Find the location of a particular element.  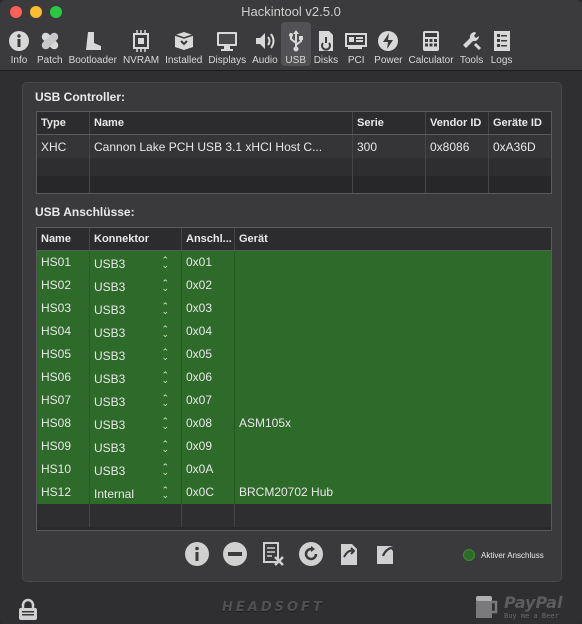

import-button is located at coordinates (349, 554).